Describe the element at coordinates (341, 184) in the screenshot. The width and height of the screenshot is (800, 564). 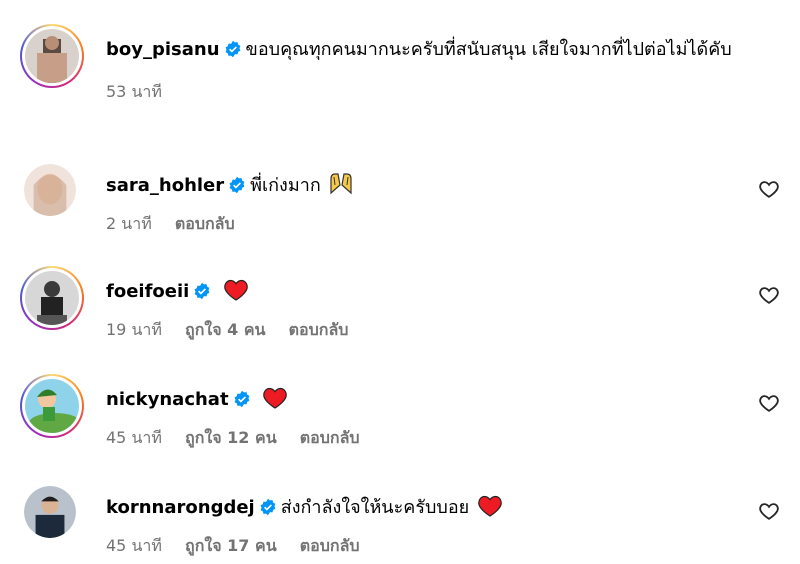
I see `raised-hands-icon` at that location.